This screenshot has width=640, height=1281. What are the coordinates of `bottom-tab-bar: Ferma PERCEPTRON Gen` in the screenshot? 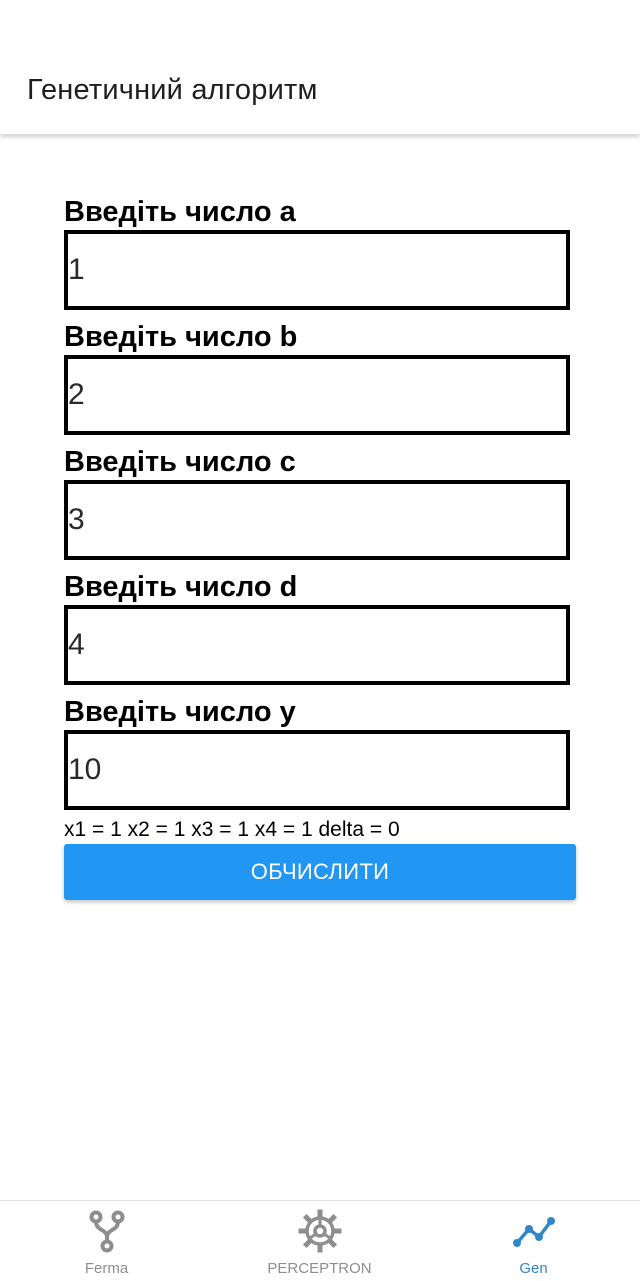 It's located at (320, 1240).